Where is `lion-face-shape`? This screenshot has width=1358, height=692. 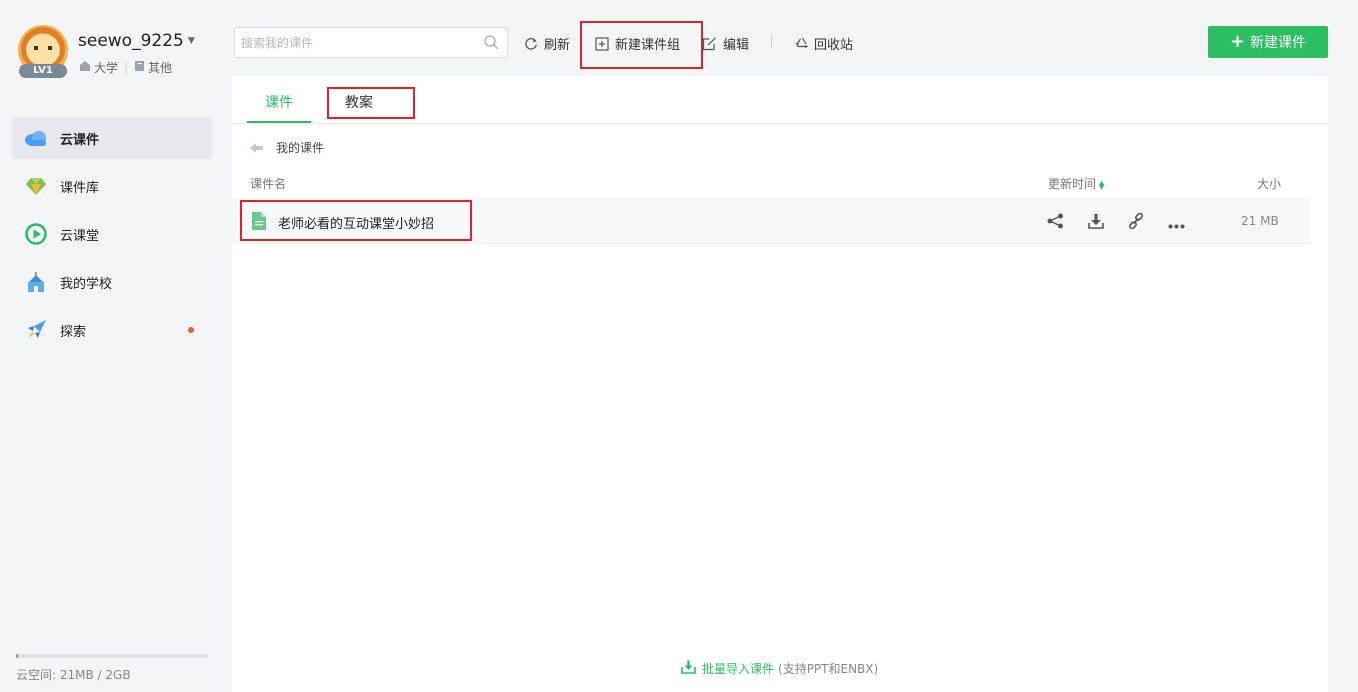
lion-face-shape is located at coordinates (43, 50).